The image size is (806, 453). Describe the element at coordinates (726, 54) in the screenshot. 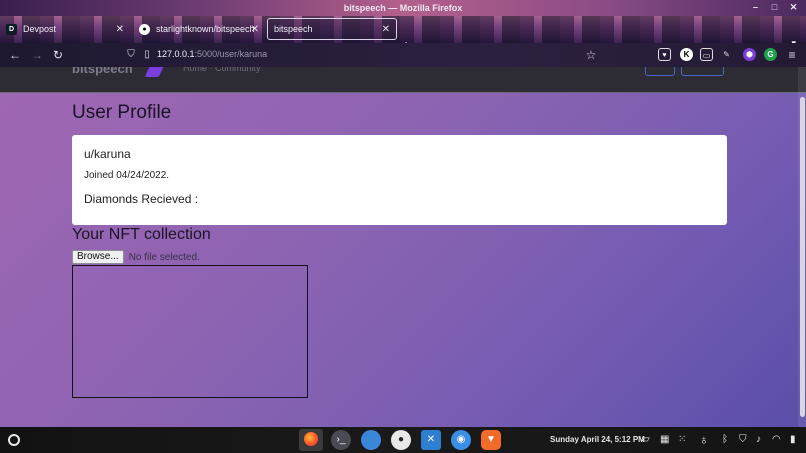

I see `extension-icon: ✎` at that location.